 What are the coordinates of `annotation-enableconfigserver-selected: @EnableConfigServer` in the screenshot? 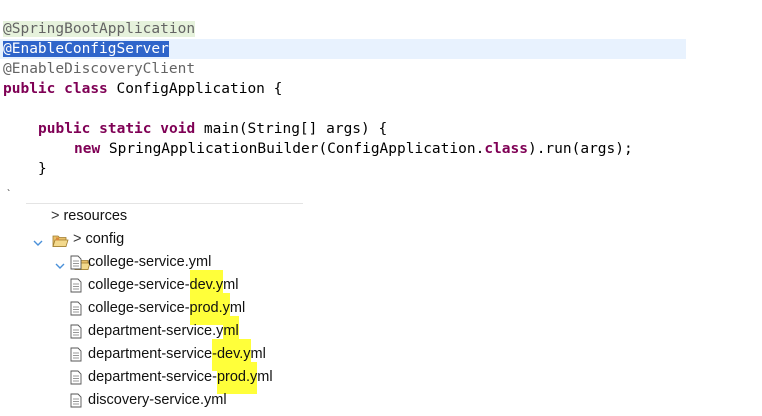 It's located at (86, 49).